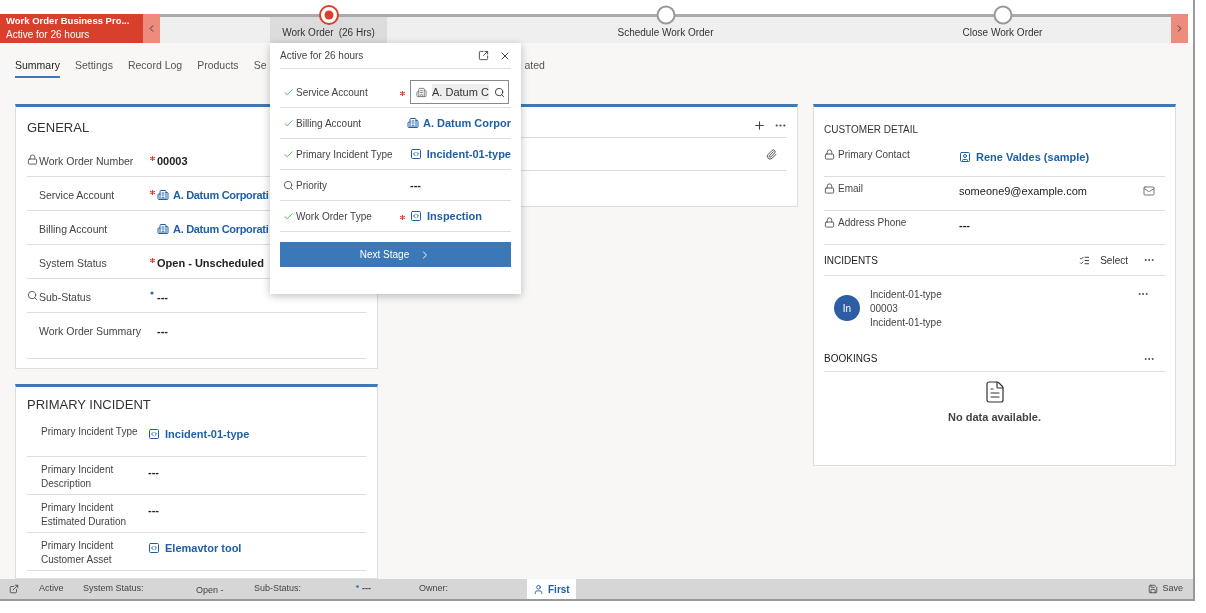 This screenshot has height=613, width=1206. I want to click on contact-link: Rene Valdes (sample), so click(1024, 157).